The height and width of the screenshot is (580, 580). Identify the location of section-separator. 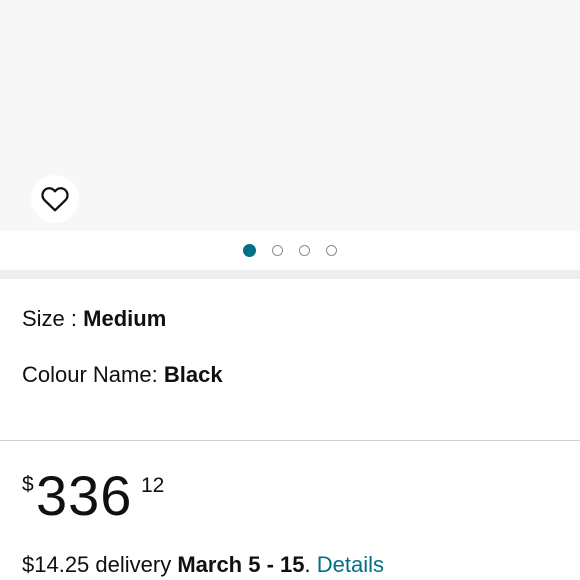
(290, 274).